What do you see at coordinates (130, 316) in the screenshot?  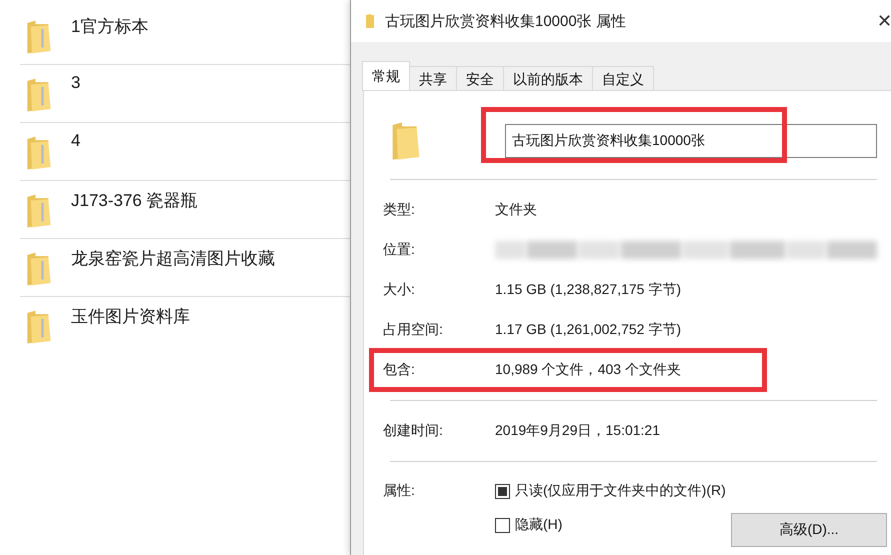 I see `folder-name: 玉件图片资料库` at bounding box center [130, 316].